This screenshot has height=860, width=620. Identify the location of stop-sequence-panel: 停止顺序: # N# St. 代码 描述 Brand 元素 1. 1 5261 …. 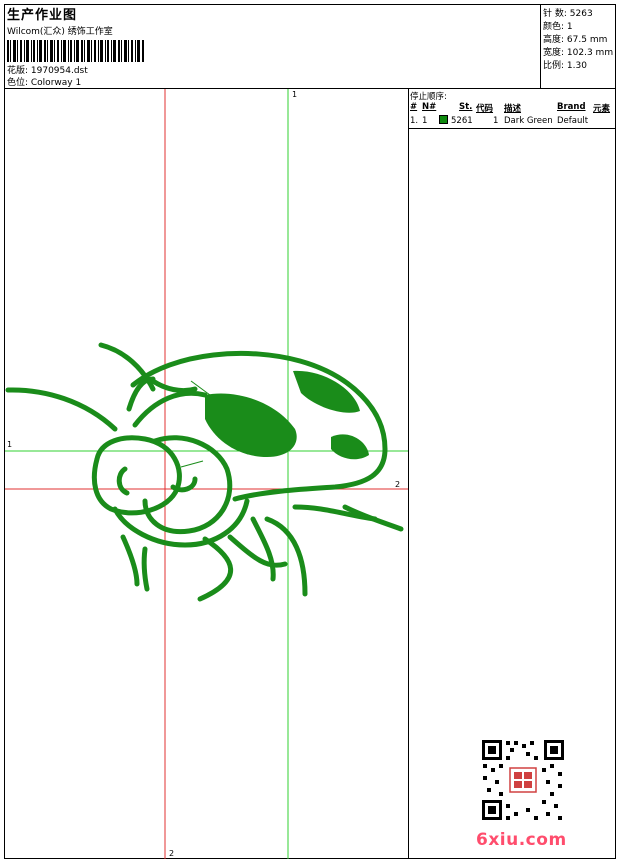
(512, 109).